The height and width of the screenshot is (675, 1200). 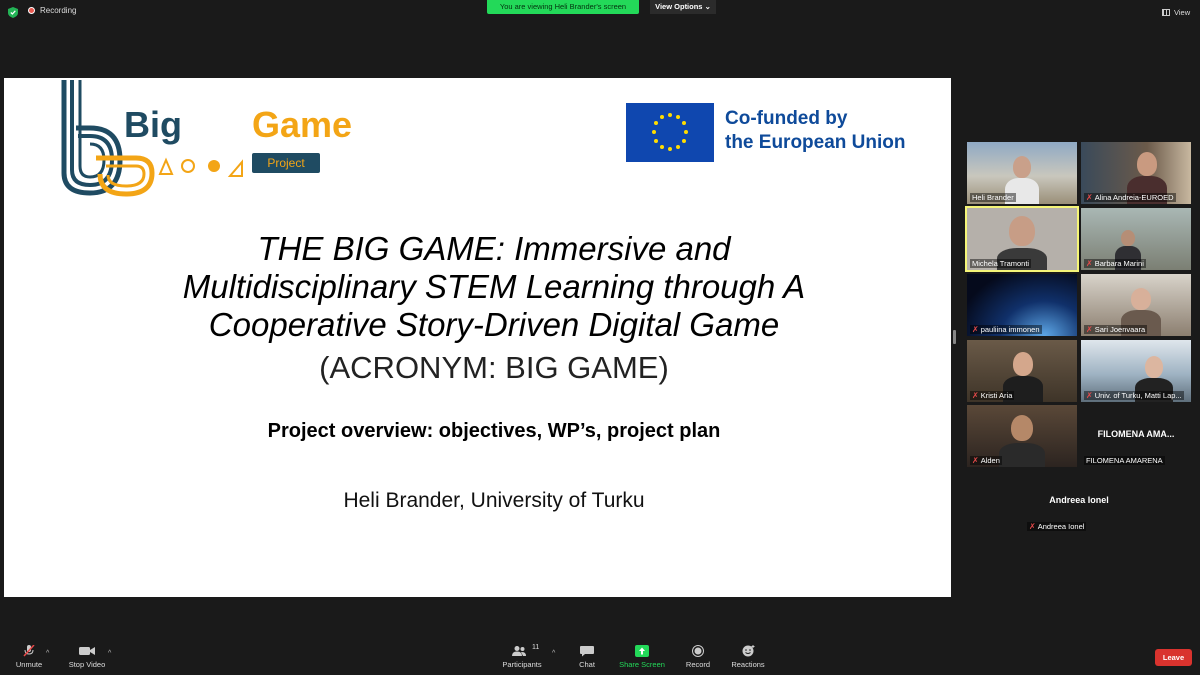 What do you see at coordinates (13, 12) in the screenshot?
I see `security-shield-icon` at bounding box center [13, 12].